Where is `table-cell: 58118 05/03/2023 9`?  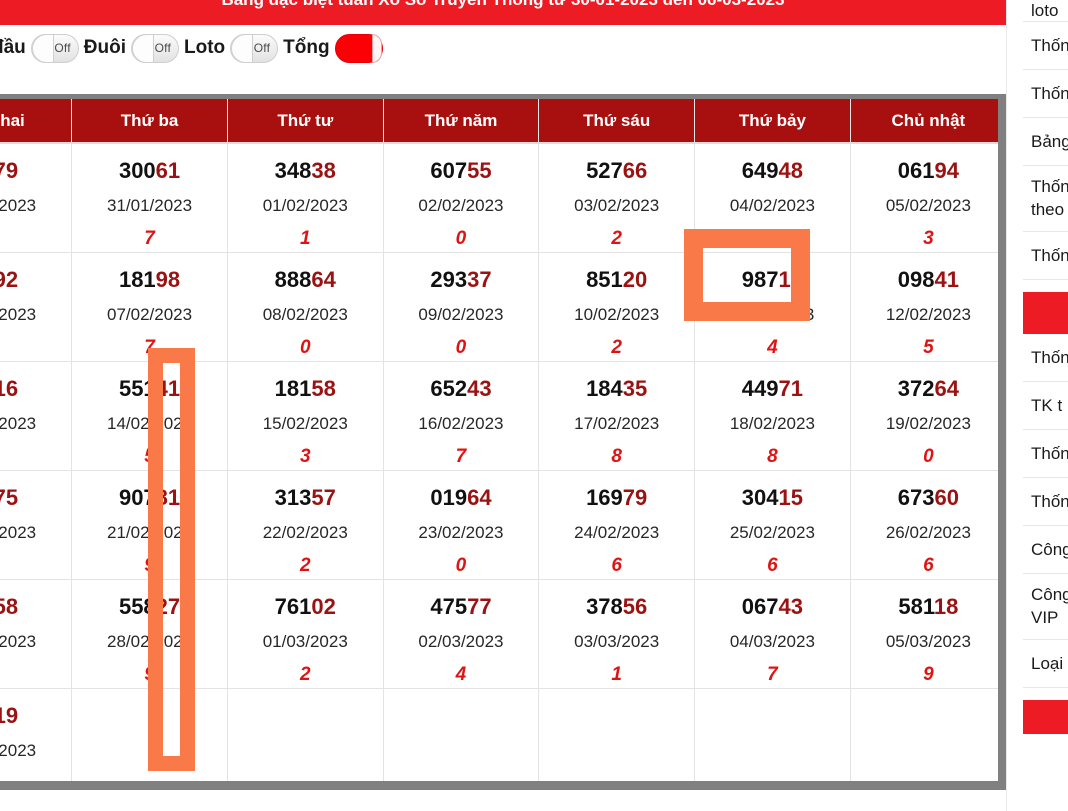 table-cell: 58118 05/03/2023 9 is located at coordinates (924, 634).